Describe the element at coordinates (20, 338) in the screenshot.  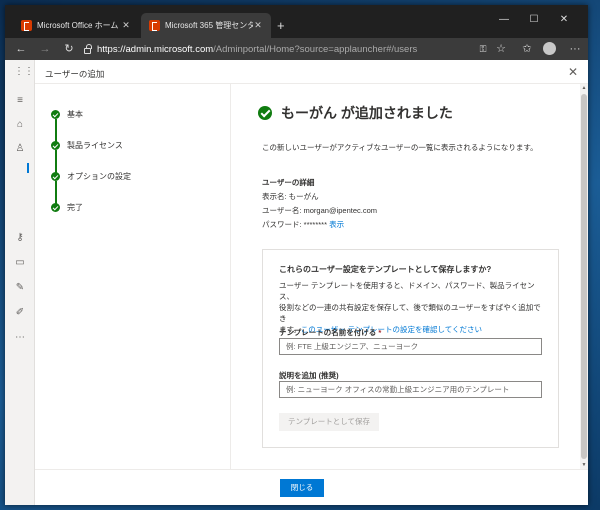
I see `more-icon: ⋯` at that location.